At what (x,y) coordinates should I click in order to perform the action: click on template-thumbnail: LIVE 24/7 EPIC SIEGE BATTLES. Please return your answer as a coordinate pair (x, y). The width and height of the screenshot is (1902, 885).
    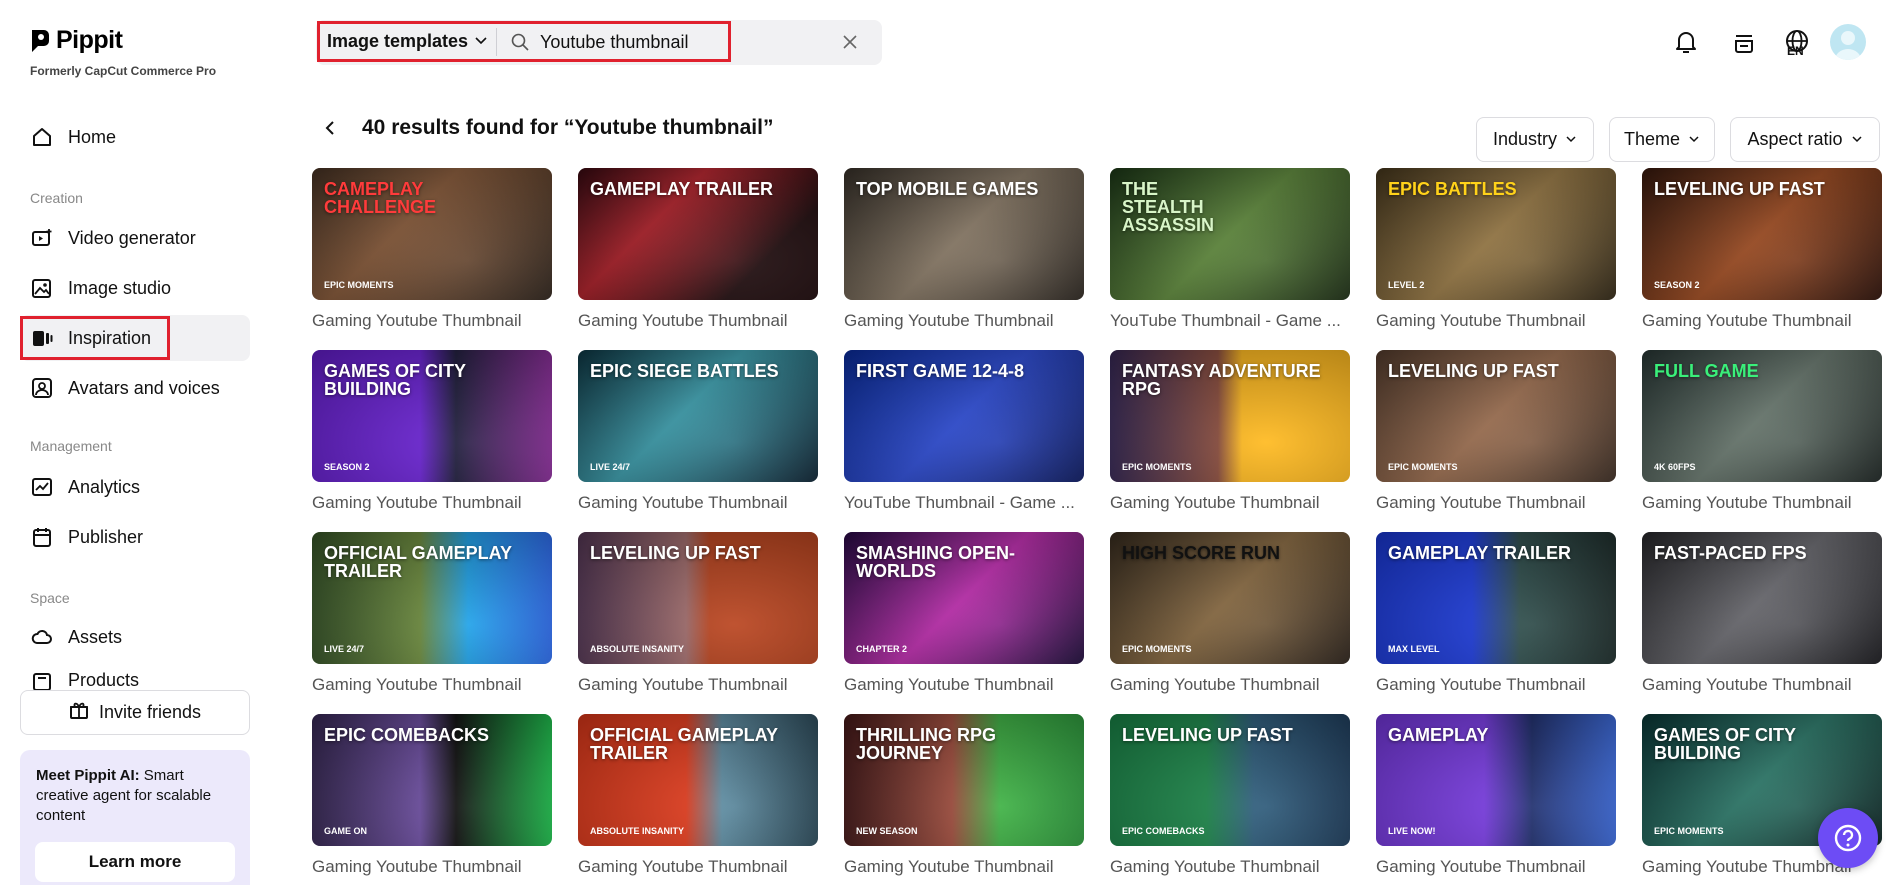
    Looking at the image, I should click on (698, 416).